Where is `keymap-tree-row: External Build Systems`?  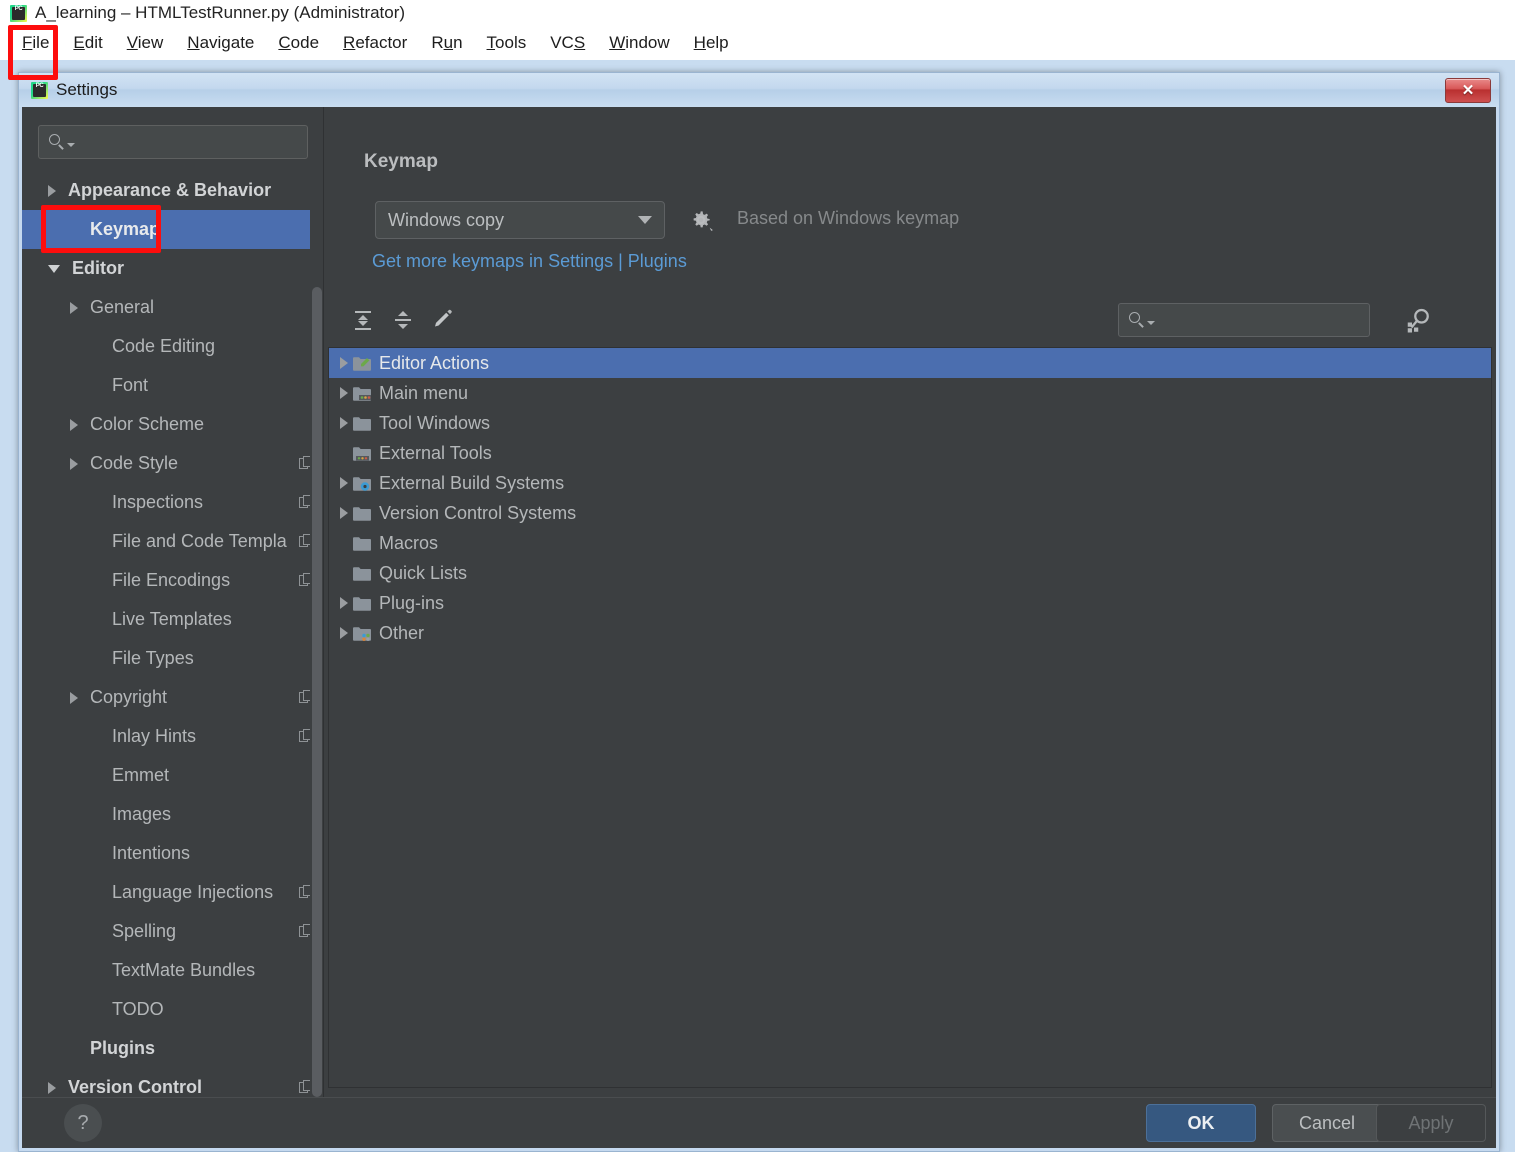 keymap-tree-row: External Build Systems is located at coordinates (910, 483).